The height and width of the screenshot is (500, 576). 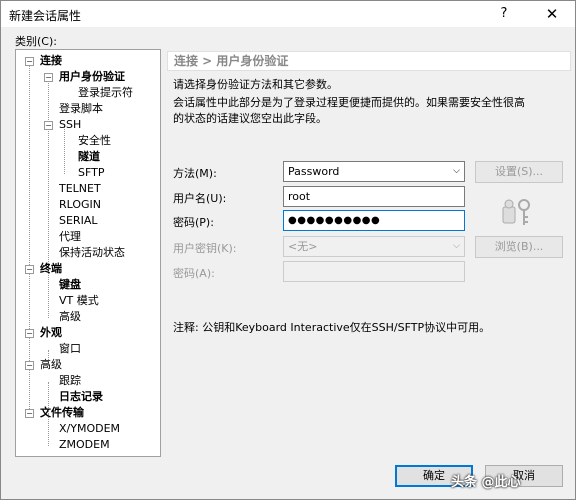 I want to click on passphrase-input, so click(x=374, y=271).